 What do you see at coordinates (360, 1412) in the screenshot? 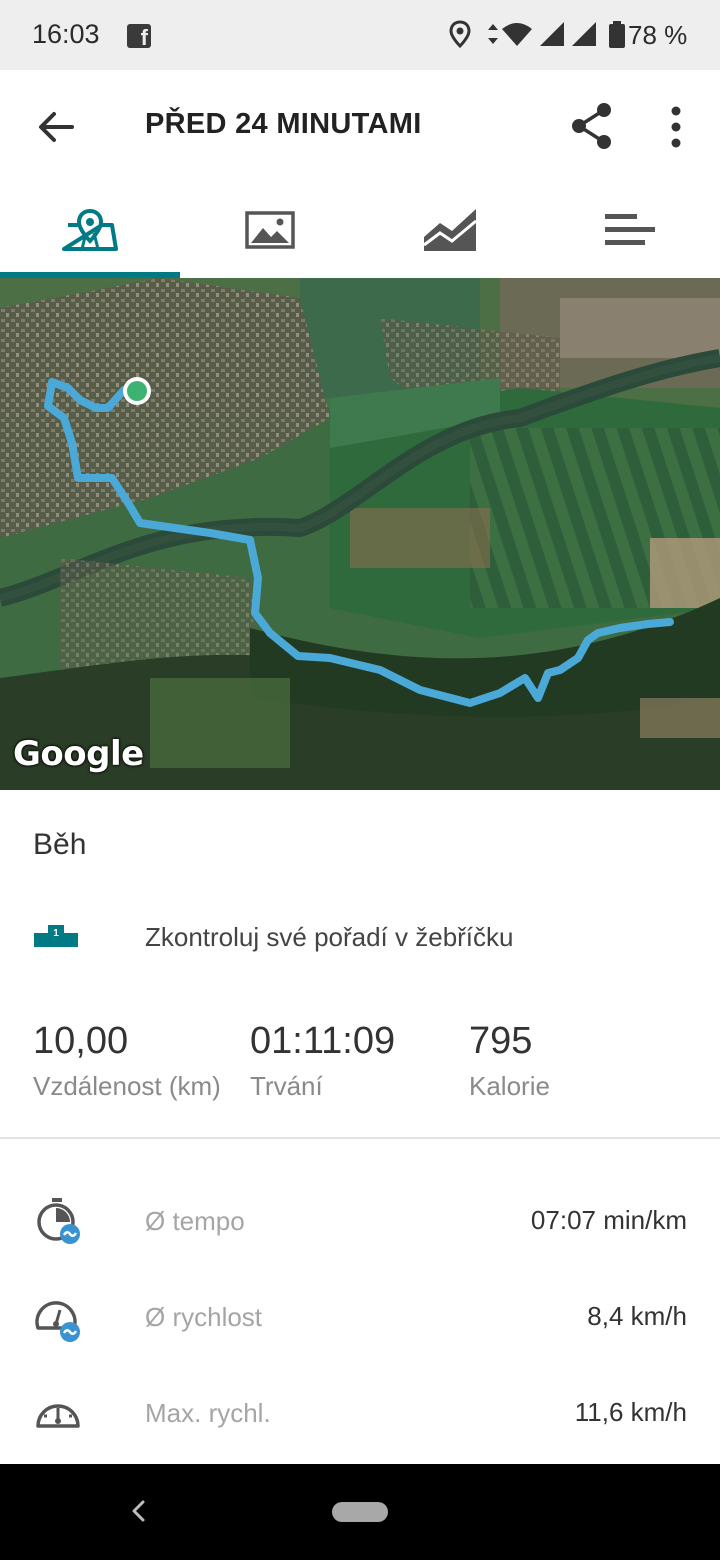
I see `metric-max-speed: Max. rychl. 11,6 km/h` at bounding box center [360, 1412].